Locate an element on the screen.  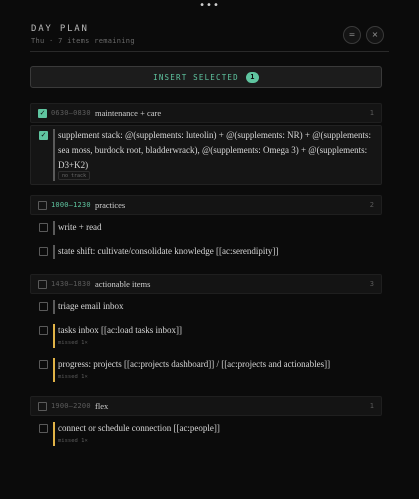
section-checkbox: ✓ is located at coordinates (42, 113).